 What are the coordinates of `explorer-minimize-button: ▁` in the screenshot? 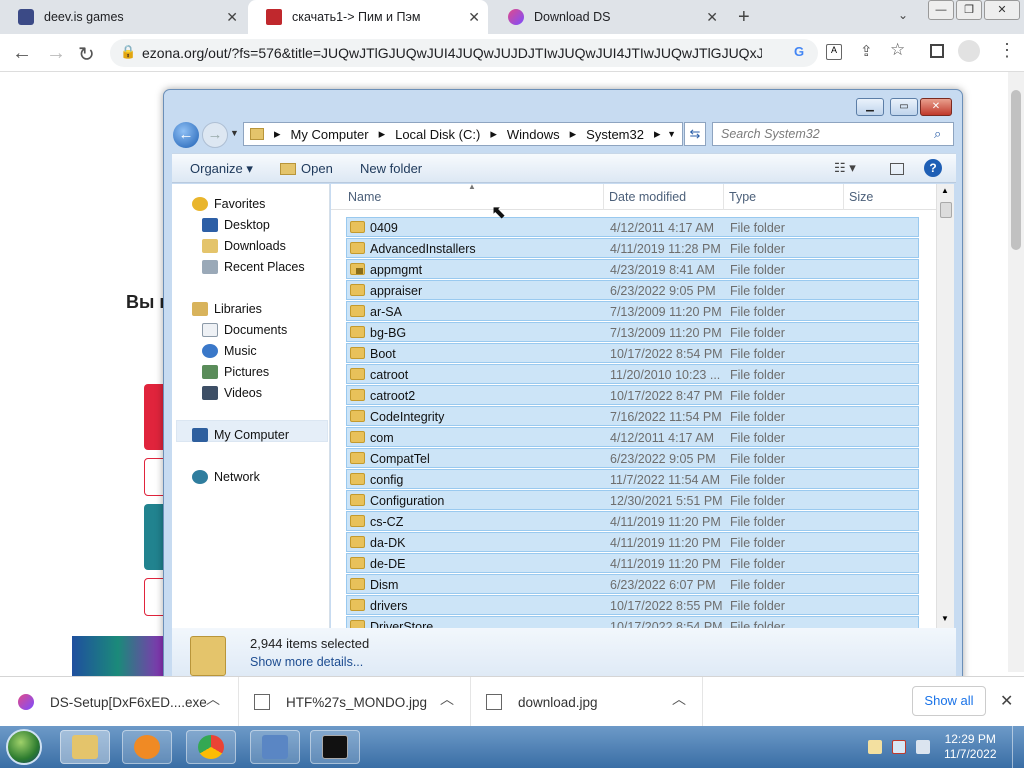 It's located at (870, 107).